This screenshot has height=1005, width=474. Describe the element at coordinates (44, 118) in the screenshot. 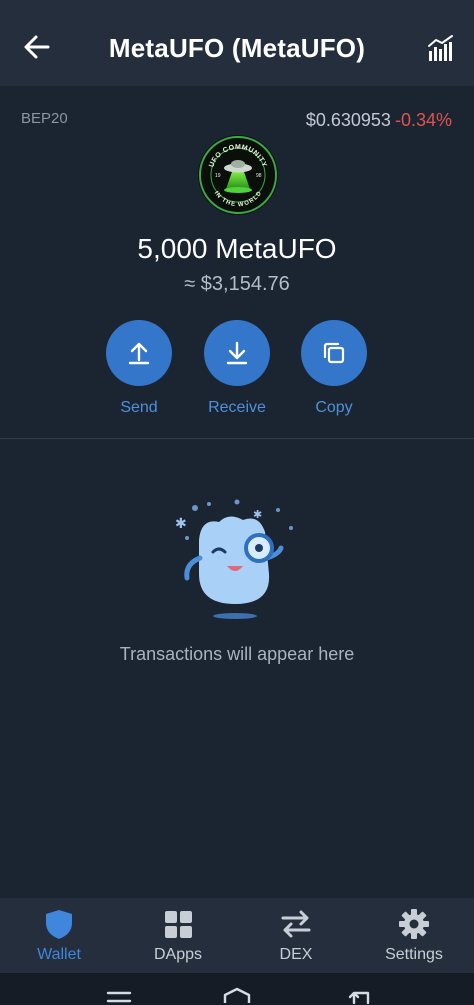

I see `network-badge: BEP20` at that location.